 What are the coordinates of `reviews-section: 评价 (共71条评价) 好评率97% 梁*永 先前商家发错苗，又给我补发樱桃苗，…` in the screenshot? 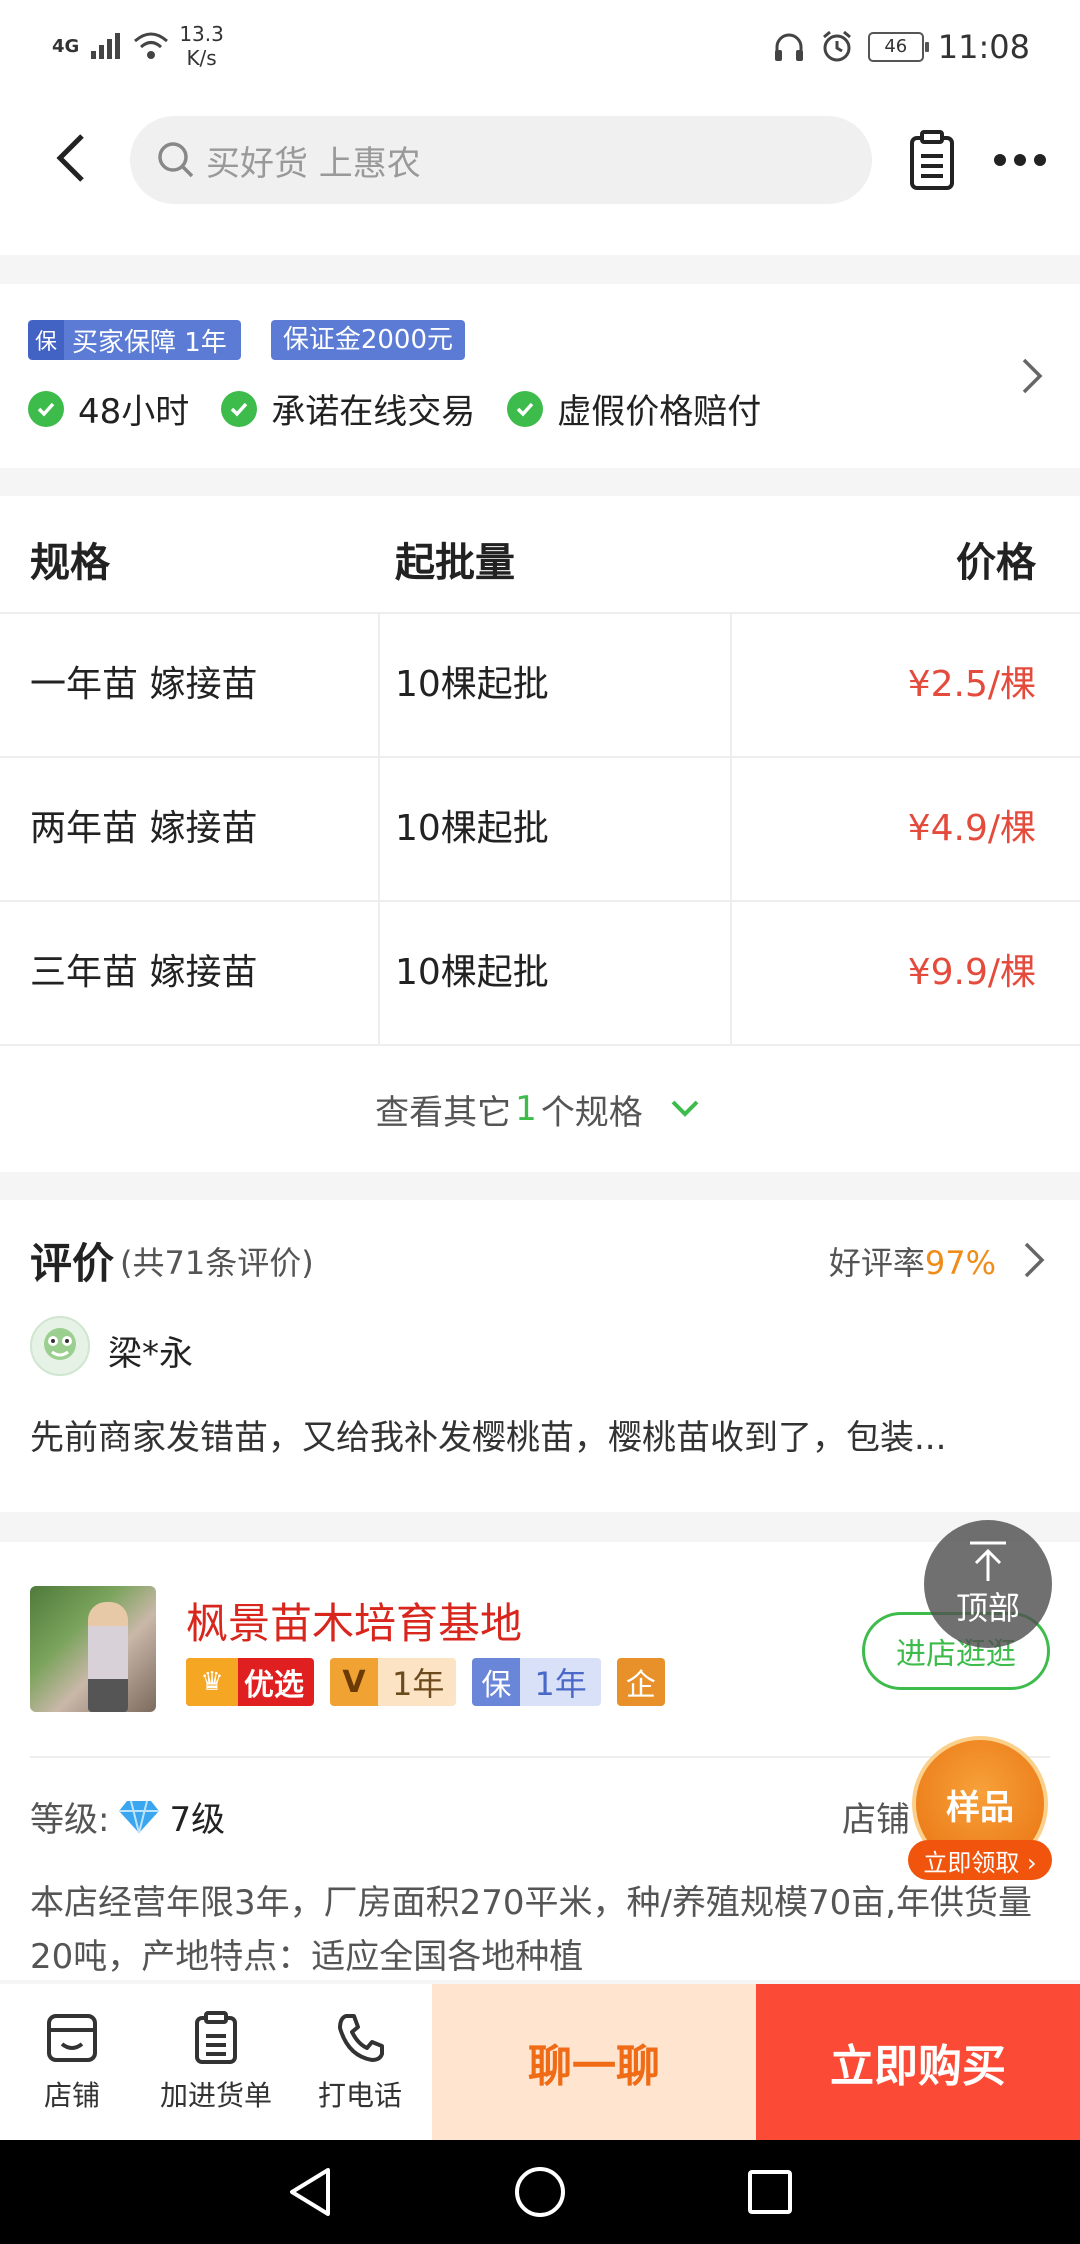 It's located at (540, 1356).